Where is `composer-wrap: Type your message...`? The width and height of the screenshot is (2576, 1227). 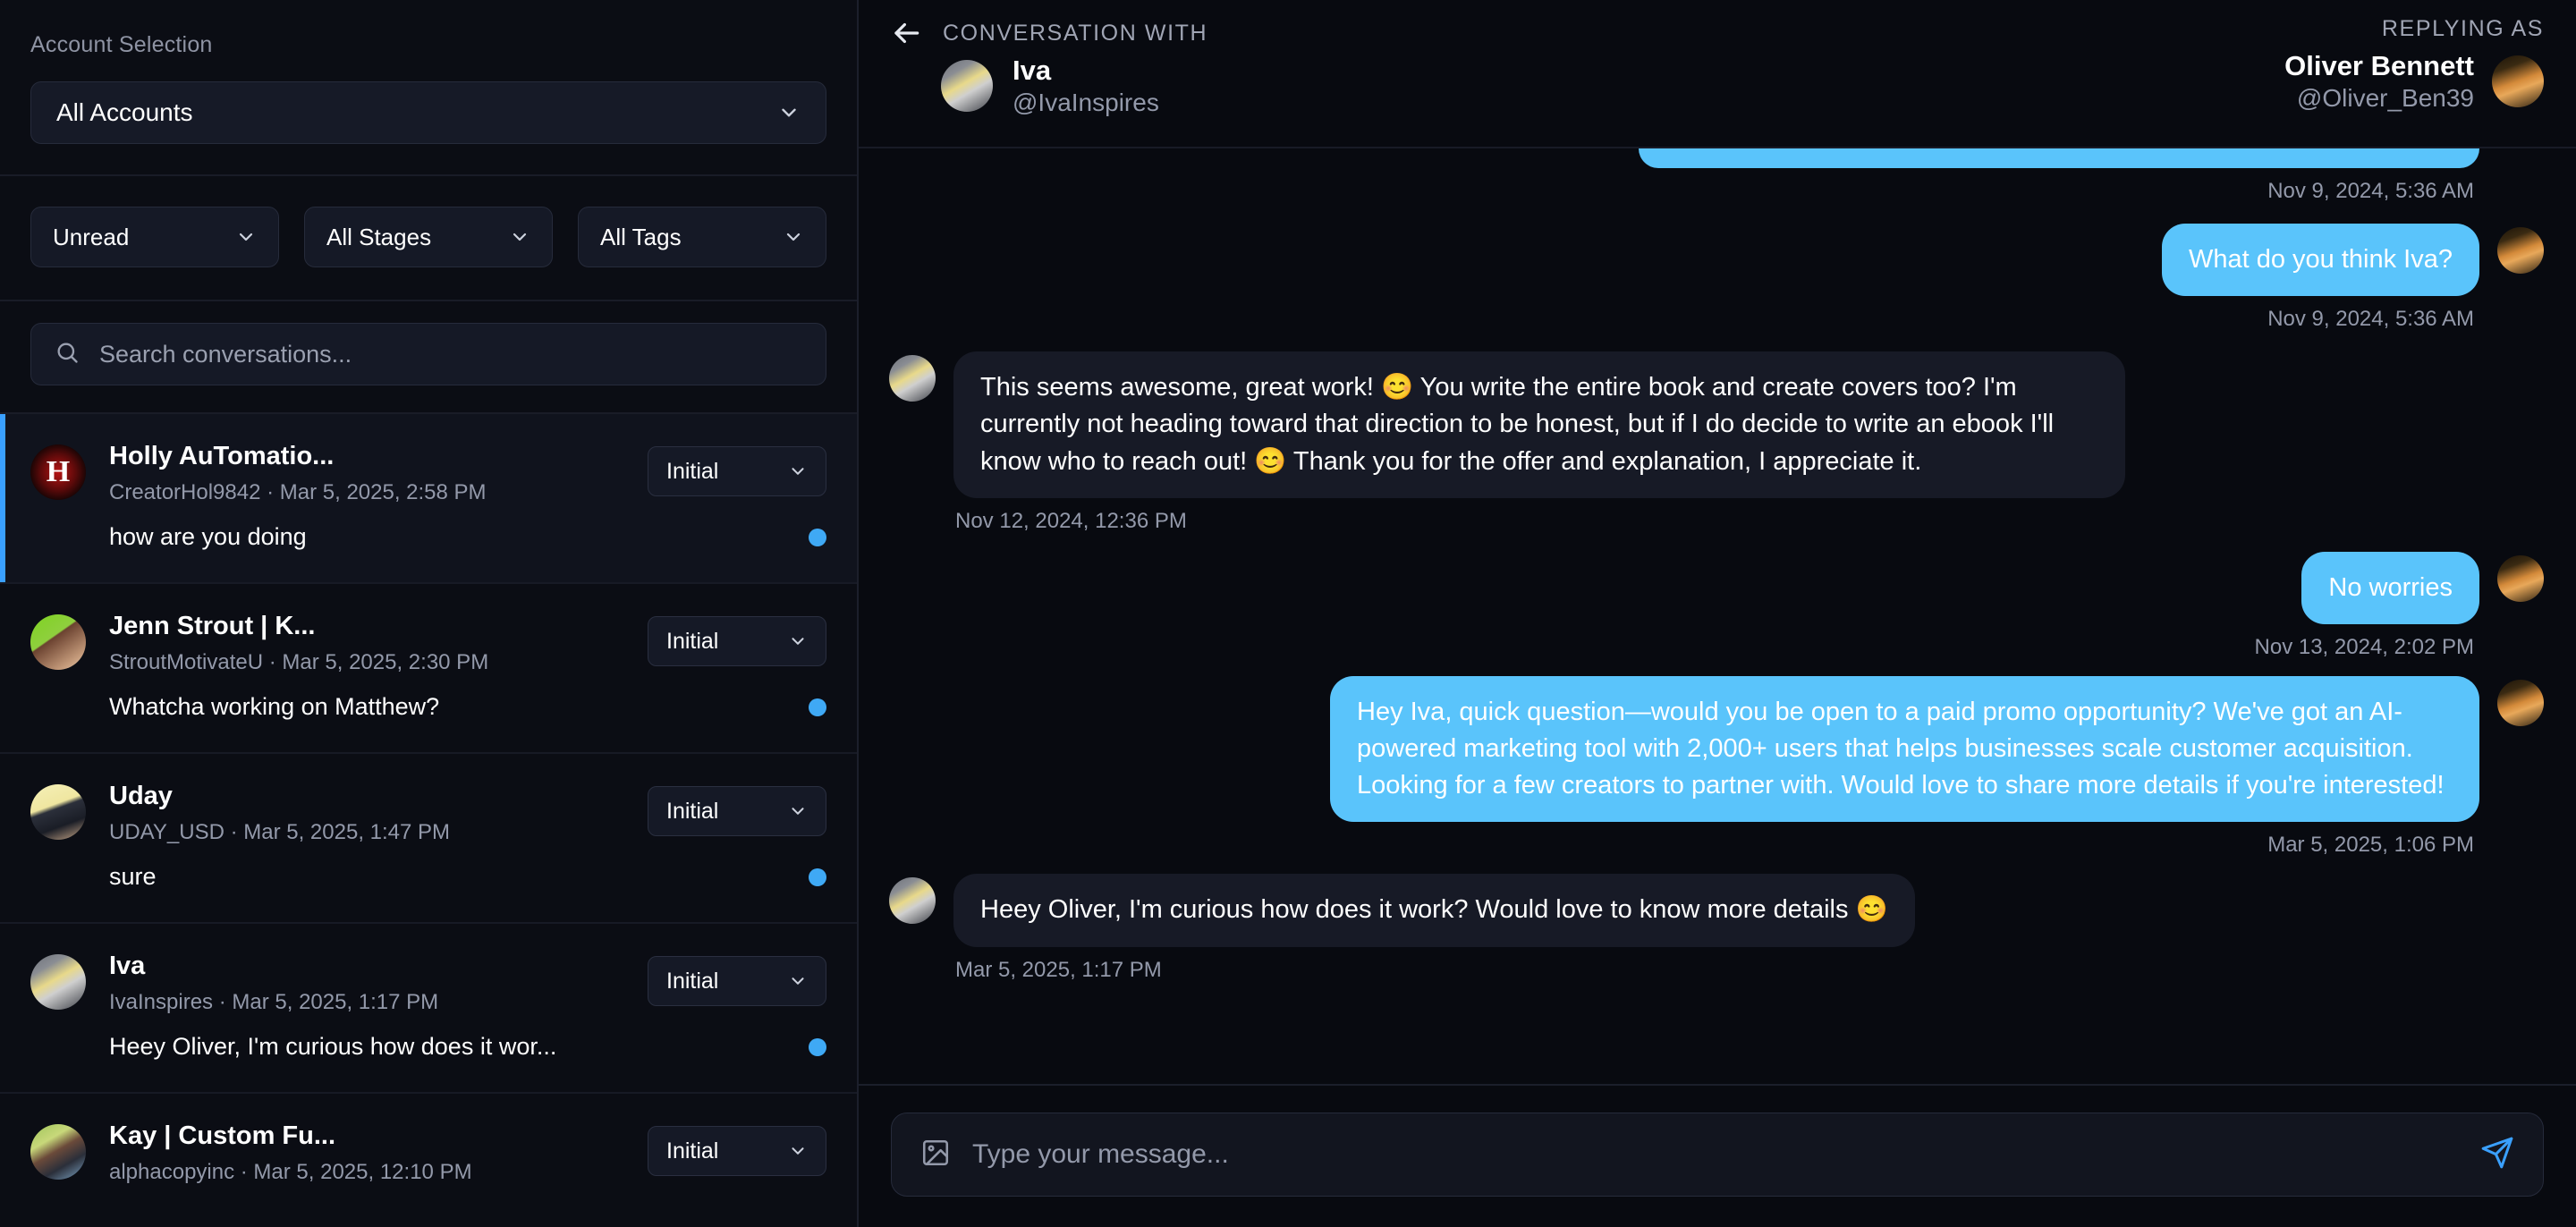
composer-wrap: Type your message... is located at coordinates (1717, 1155).